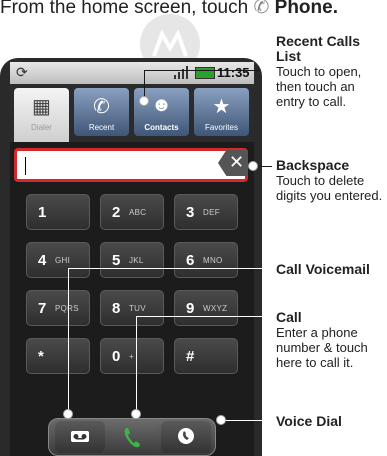 The image size is (387, 456). I want to click on tab-recent: ✆ Recent, so click(101, 112).